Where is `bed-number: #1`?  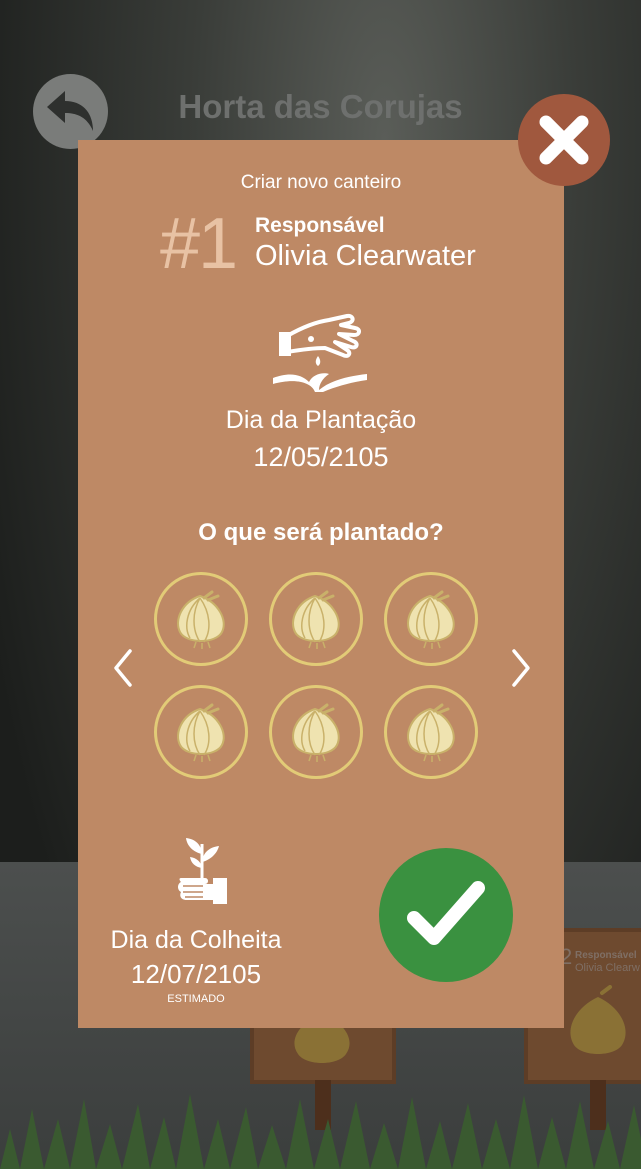
bed-number: #1 is located at coordinates (199, 244).